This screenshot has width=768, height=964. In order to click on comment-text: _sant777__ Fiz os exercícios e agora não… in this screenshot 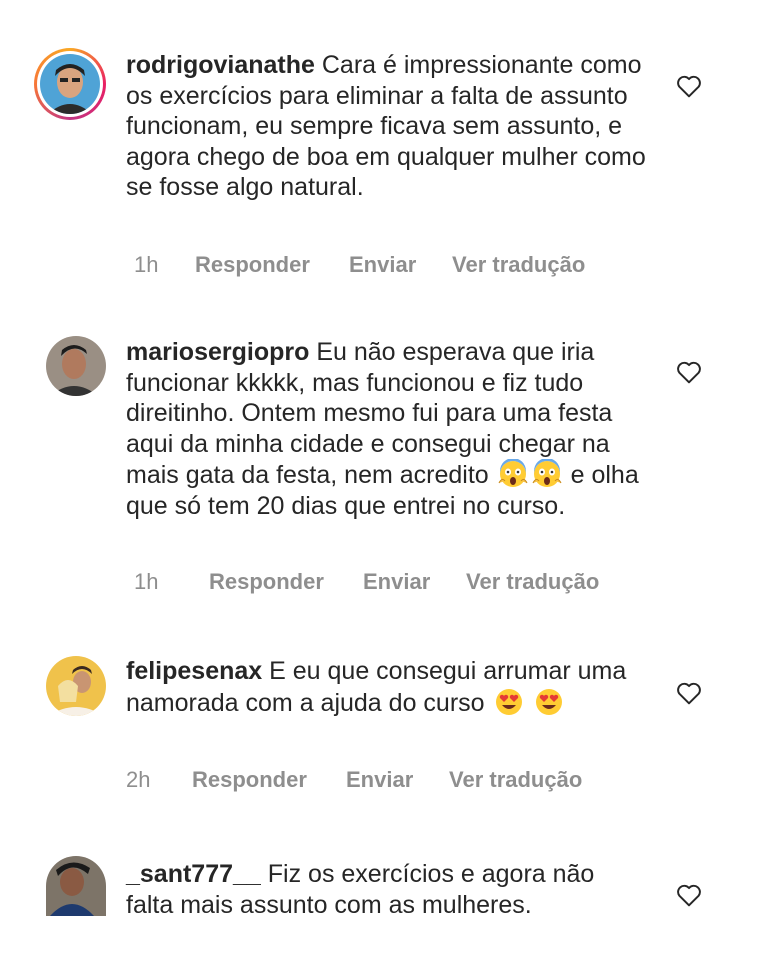, I will do `click(386, 889)`.